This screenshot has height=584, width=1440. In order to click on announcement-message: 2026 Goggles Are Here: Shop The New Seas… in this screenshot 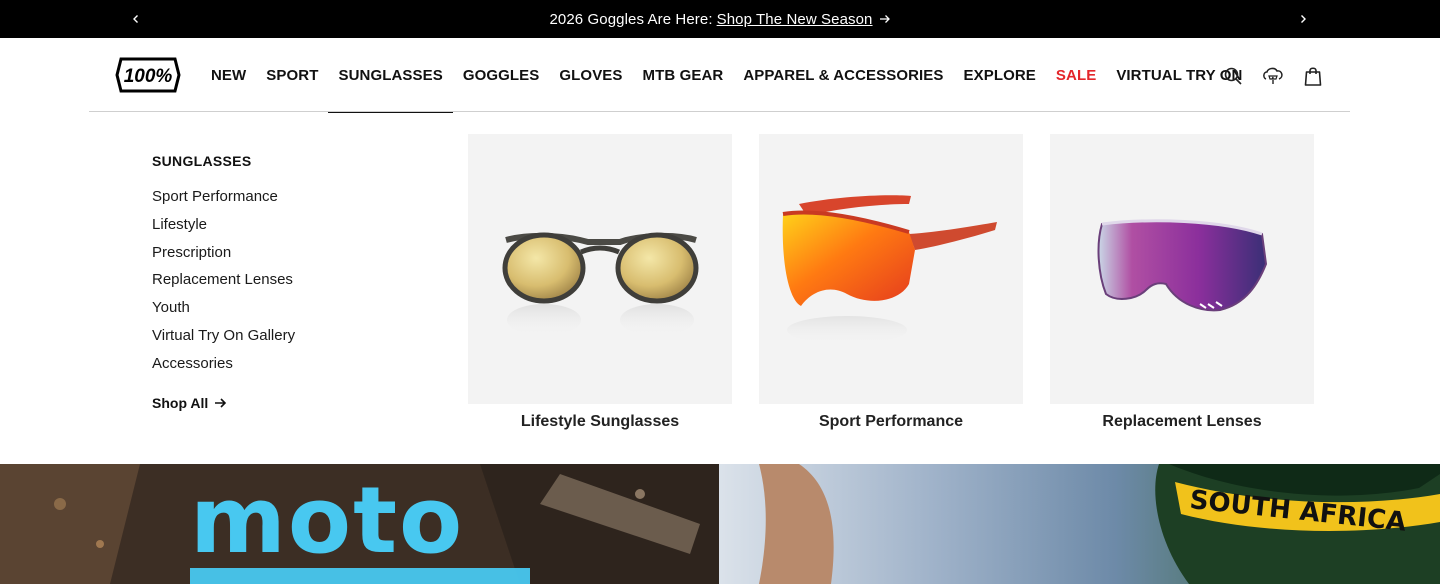, I will do `click(720, 19)`.